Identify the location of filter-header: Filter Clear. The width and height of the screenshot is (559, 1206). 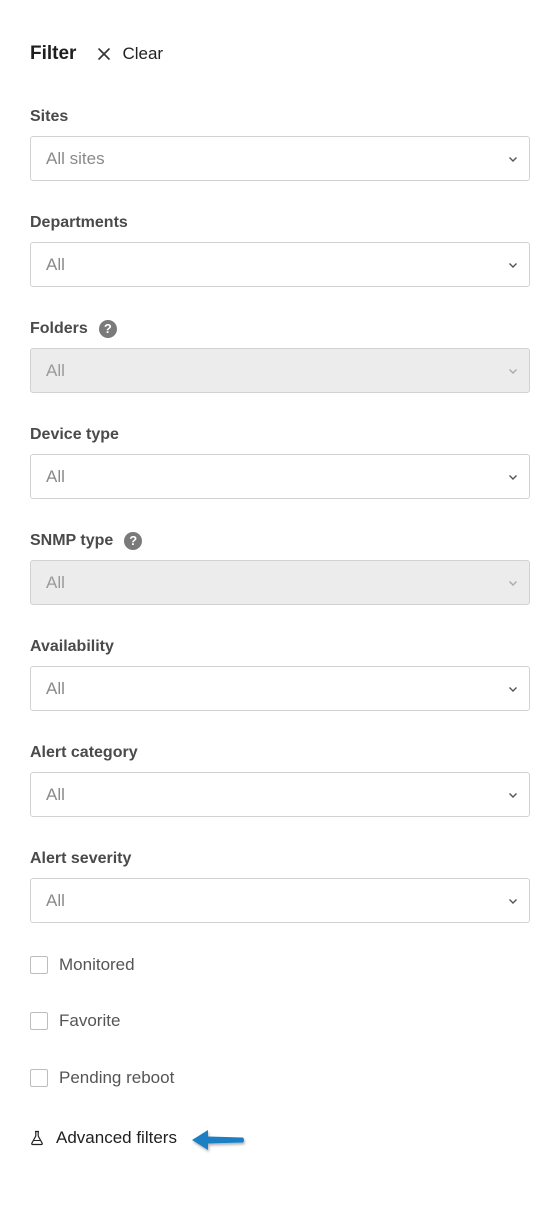
(96, 54).